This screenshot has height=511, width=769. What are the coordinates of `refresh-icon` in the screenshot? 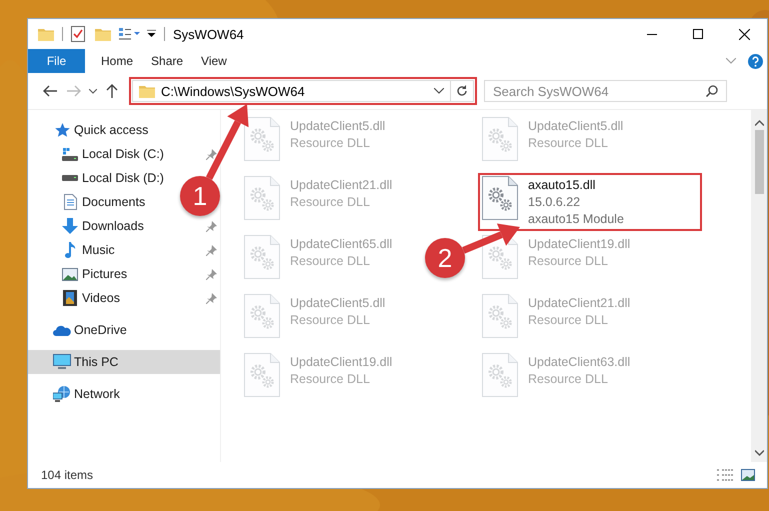 It's located at (462, 91).